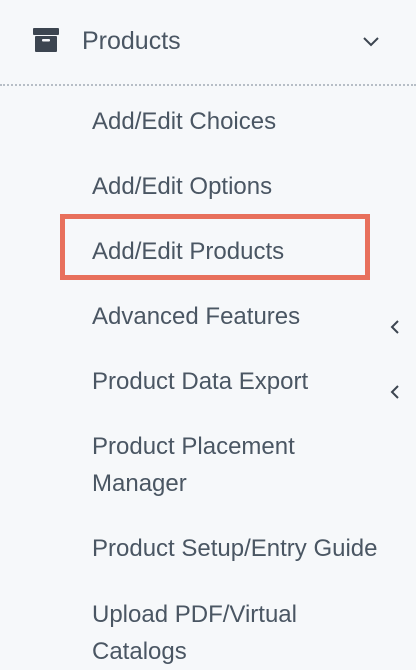 This screenshot has width=416, height=670. Describe the element at coordinates (182, 186) in the screenshot. I see `menu-item-label: Add/Edit Options` at that location.